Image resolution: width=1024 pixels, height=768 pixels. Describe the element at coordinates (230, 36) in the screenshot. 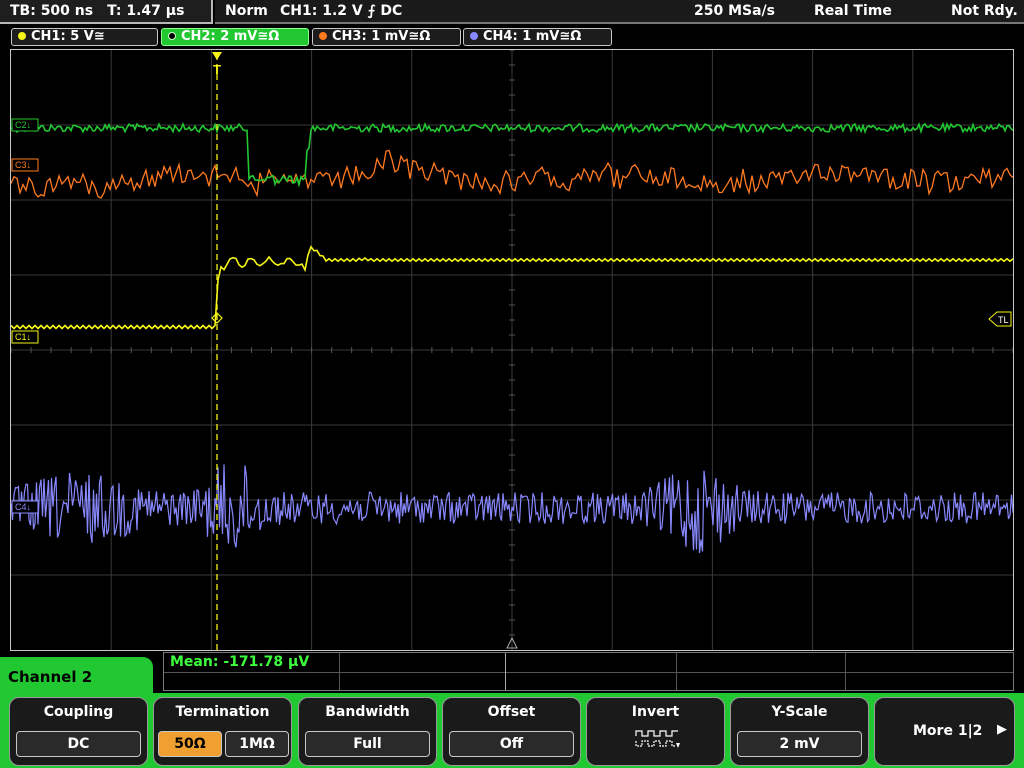

I see `ch2-label: CH2: 2 mV≅Ω` at that location.